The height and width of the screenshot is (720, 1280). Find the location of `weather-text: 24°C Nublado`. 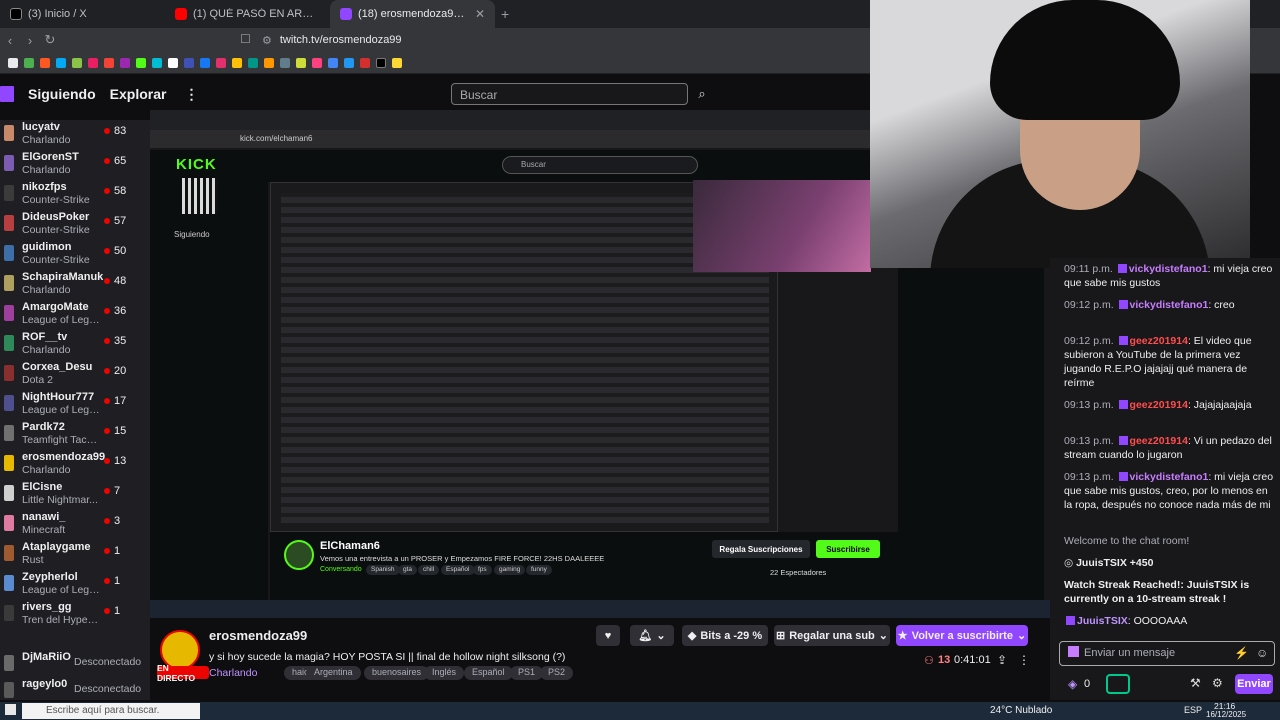

weather-text: 24°C Nublado is located at coordinates (1021, 710).